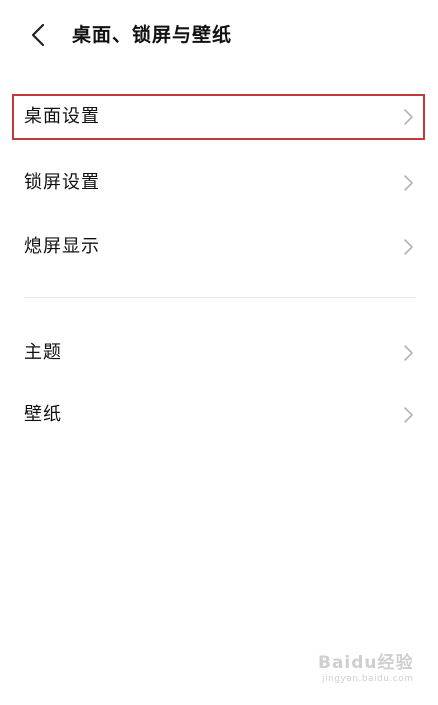  What do you see at coordinates (62, 246) in the screenshot?
I see `settings-item-label: 熄屏显示` at bounding box center [62, 246].